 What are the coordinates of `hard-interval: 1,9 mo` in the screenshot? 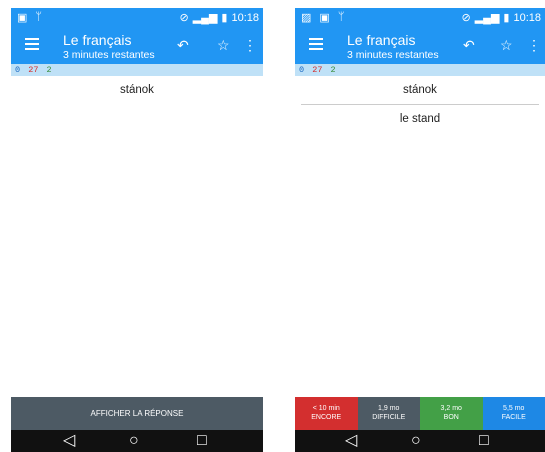 It's located at (389, 408).